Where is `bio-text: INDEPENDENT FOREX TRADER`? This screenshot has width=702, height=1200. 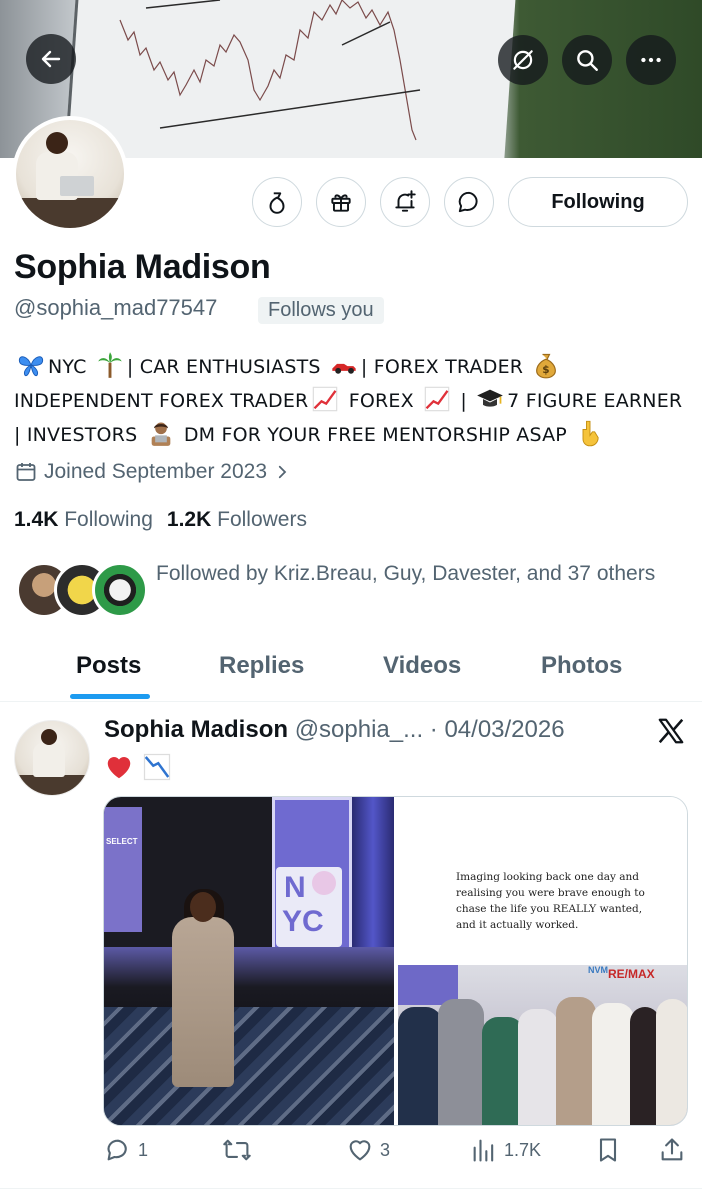
bio-text: INDEPENDENT FOREX TRADER is located at coordinates (161, 401).